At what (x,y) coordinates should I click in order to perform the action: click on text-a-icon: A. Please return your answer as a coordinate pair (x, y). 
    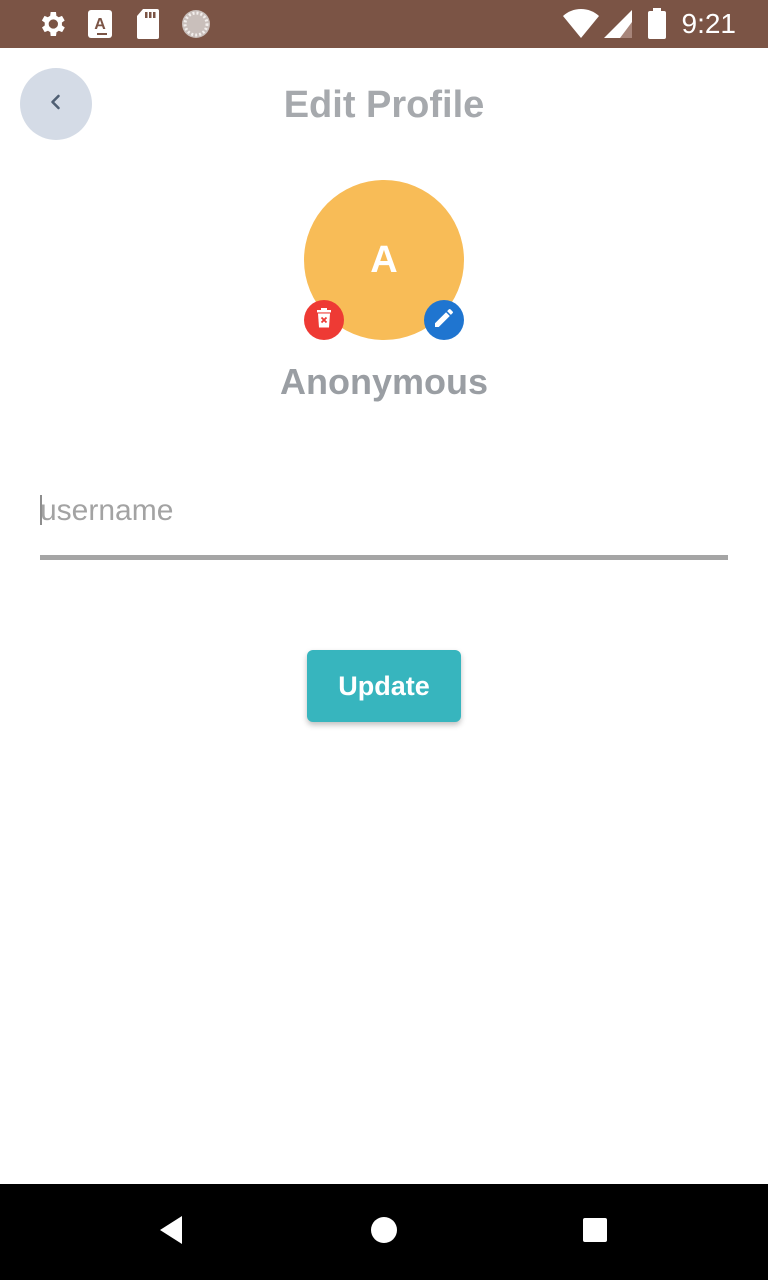
    Looking at the image, I should click on (100, 26).